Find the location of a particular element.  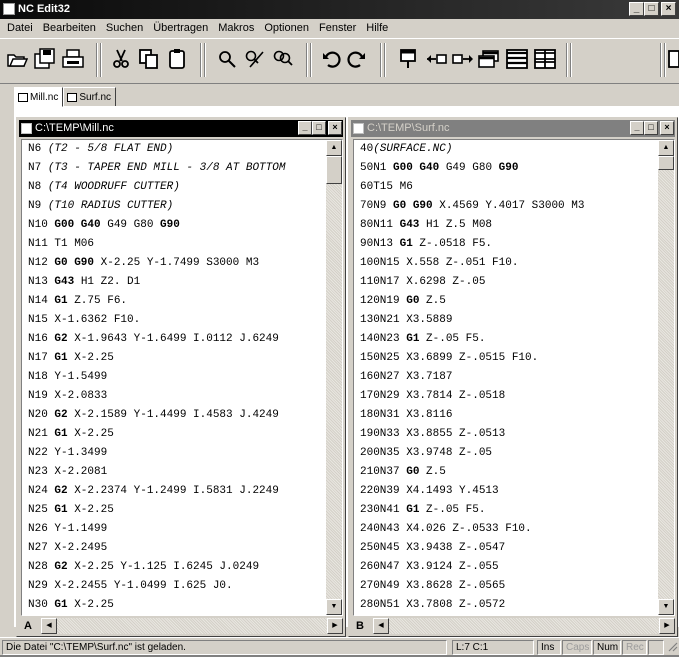

code-line: N18 Y-1.5499 is located at coordinates (153, 377).